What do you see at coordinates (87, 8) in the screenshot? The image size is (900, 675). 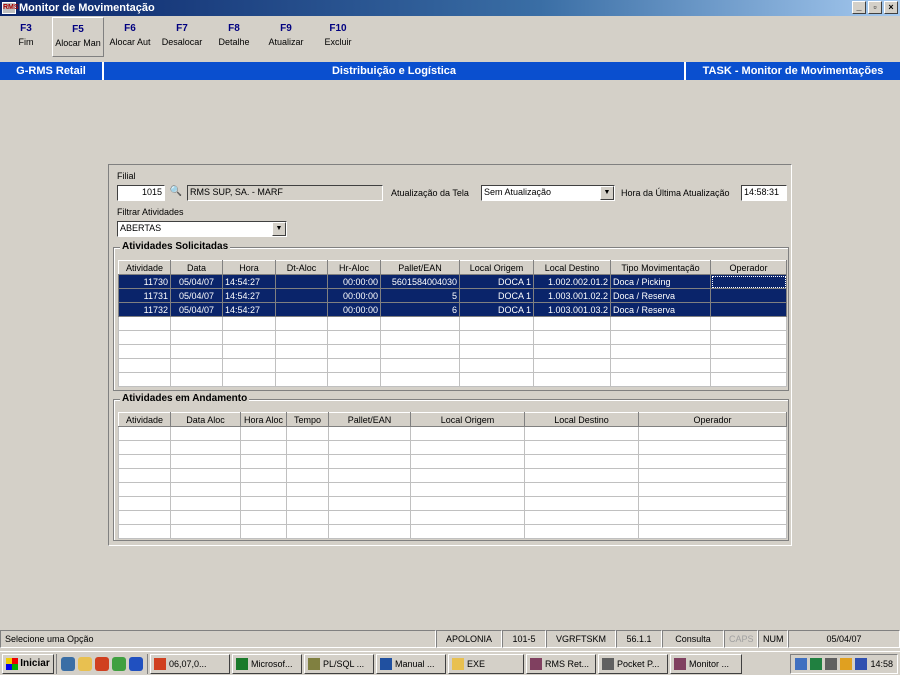 I see `window-title: Monitor de Movimentação` at bounding box center [87, 8].